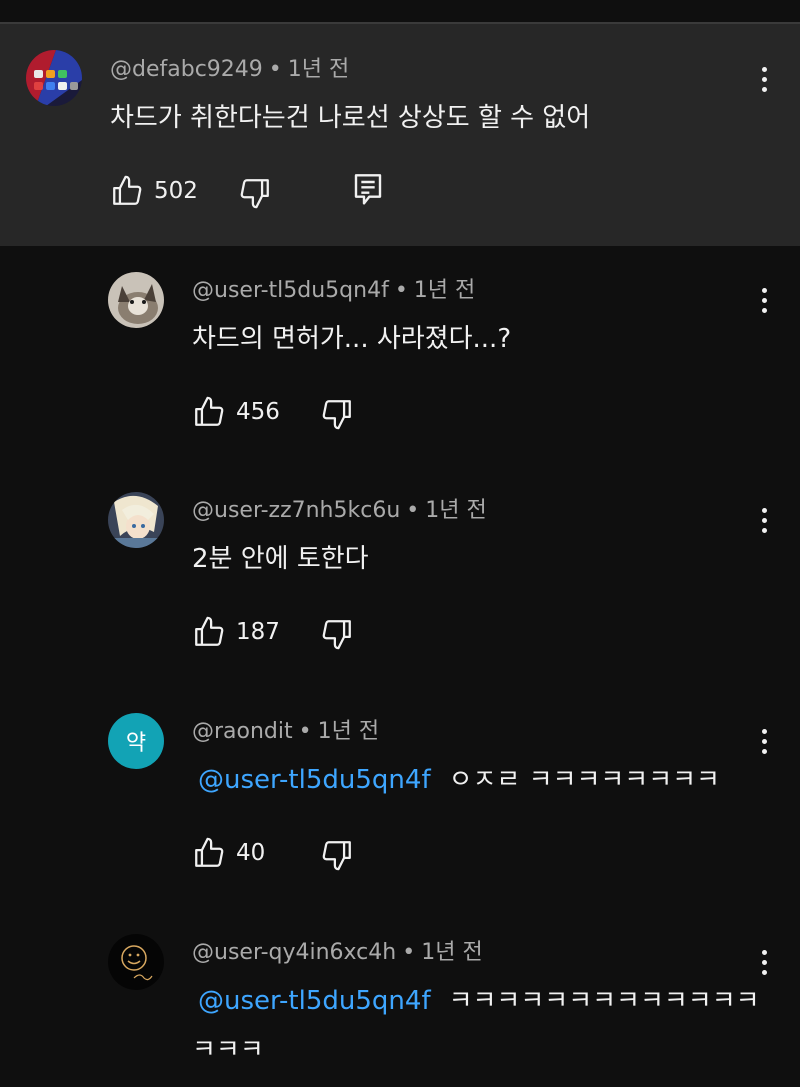  I want to click on comment-text: @user-tl5du5qn4f ㅋㅋㅋㅋㅋㅋㅋㅋㅋㅋㅋㅋㅋ, so click(479, 1001).